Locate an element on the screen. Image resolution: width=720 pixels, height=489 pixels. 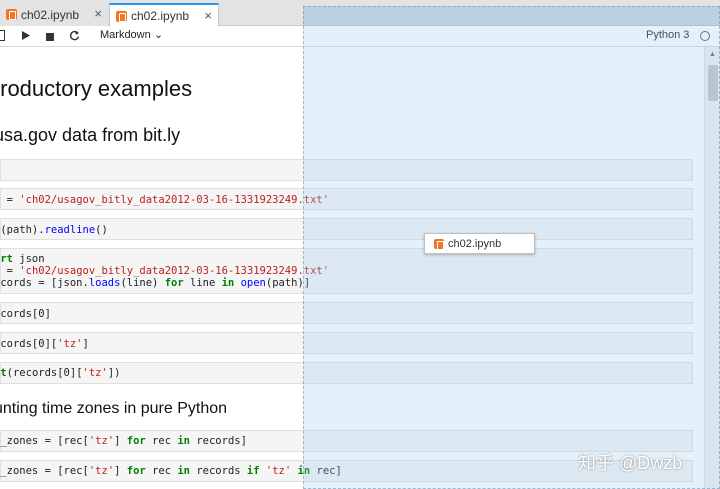
cell-code: n(path).readline() is located at coordinates (54, 230).